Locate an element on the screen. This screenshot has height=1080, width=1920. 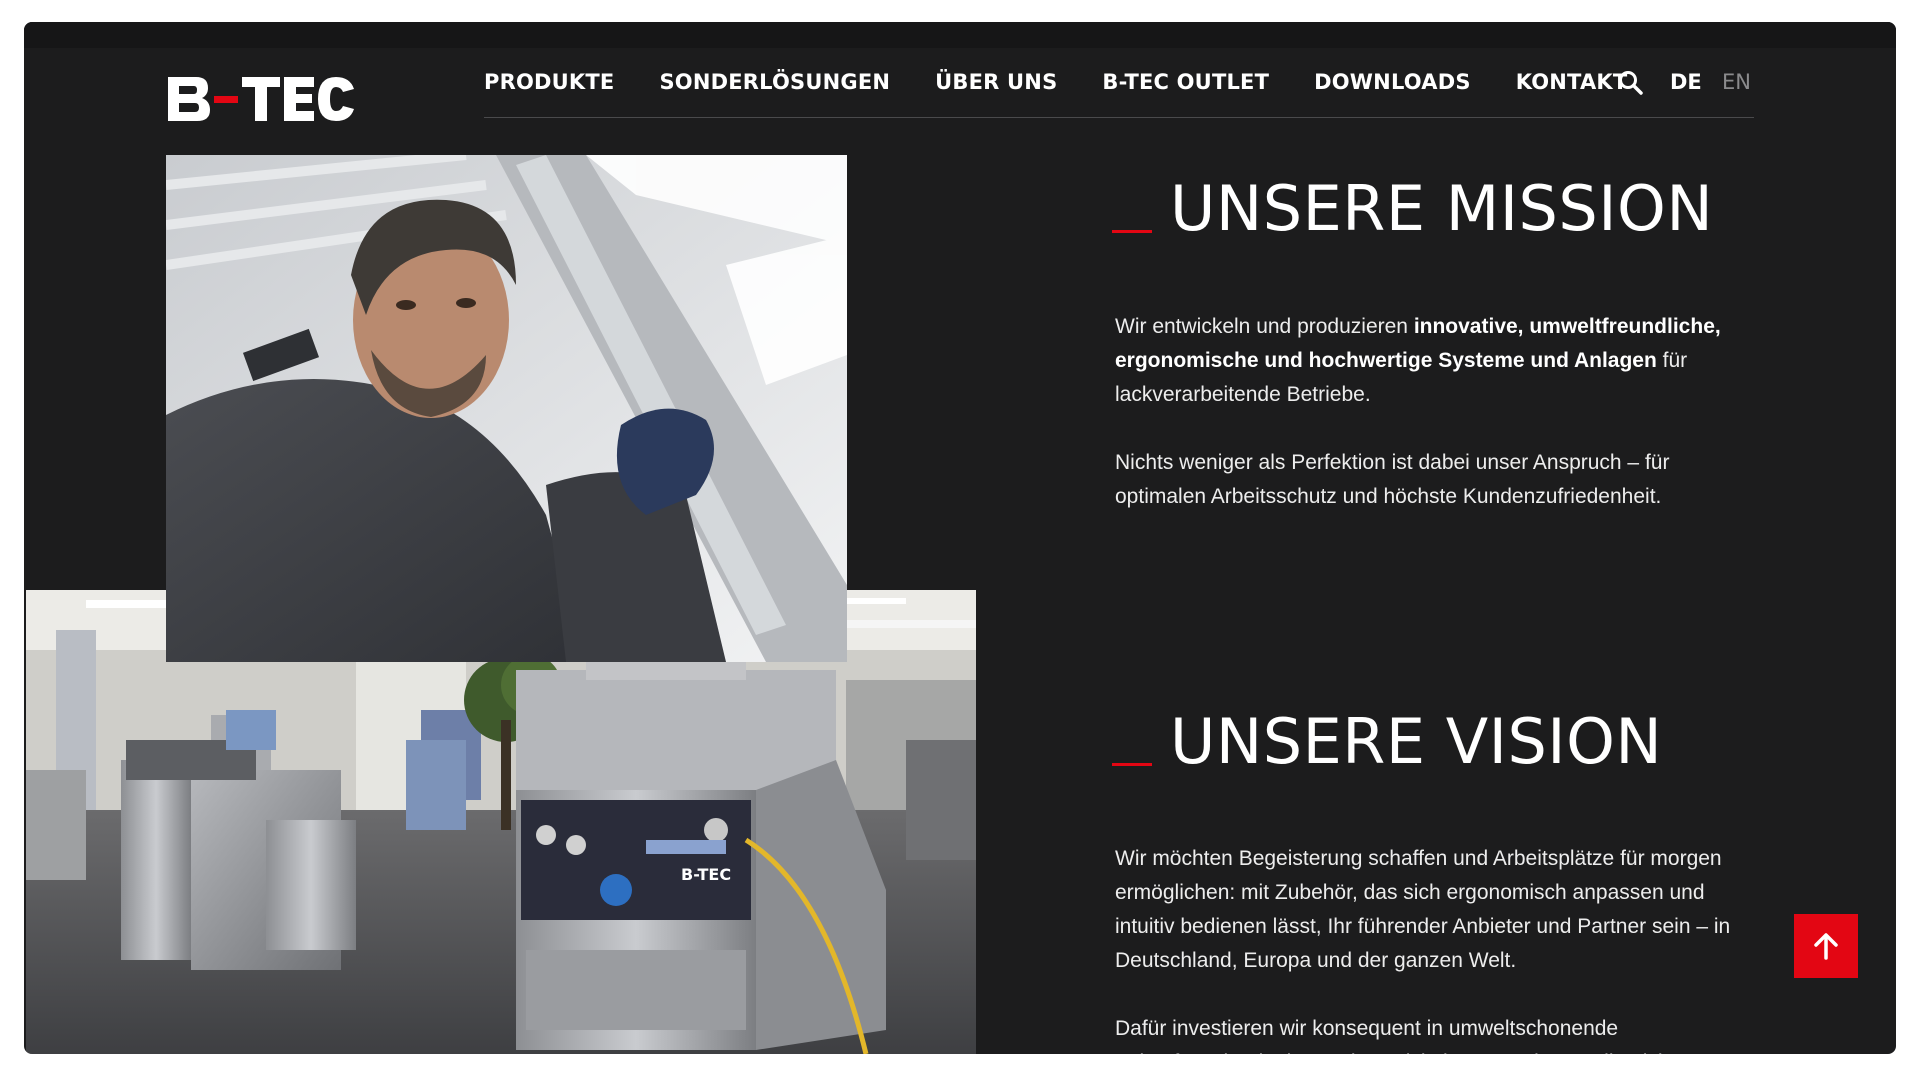
search-icon is located at coordinates (1631, 83).